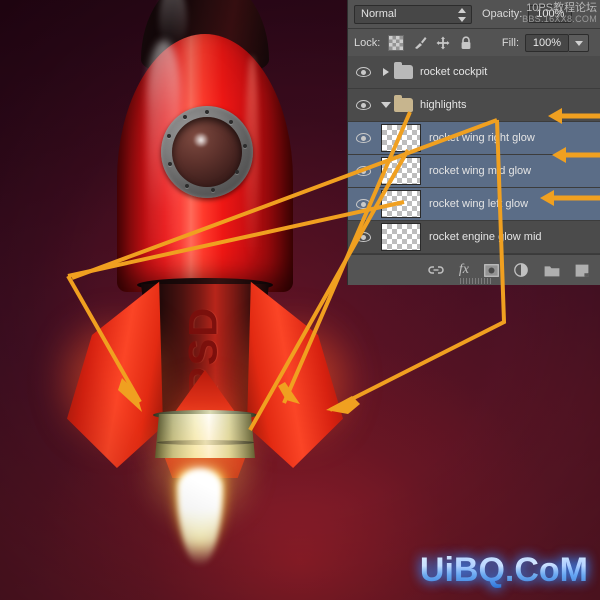  Describe the element at coordinates (476, 281) in the screenshot. I see `panel-resize-grip` at that location.